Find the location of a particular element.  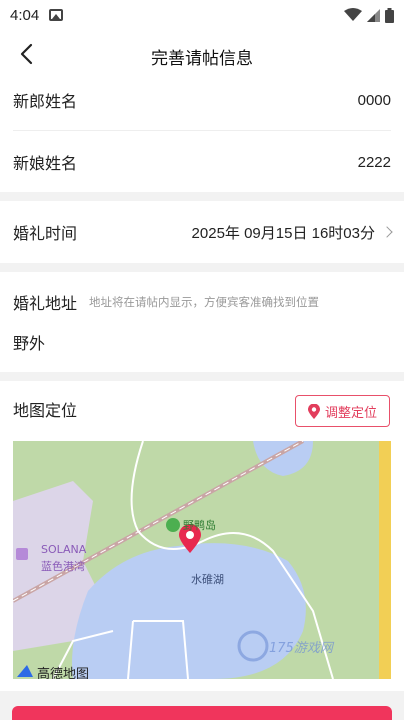

address-label-row: 婚礼地址 地址将在请帖内显示，方便宾客准确找到位置 is located at coordinates (202, 302).